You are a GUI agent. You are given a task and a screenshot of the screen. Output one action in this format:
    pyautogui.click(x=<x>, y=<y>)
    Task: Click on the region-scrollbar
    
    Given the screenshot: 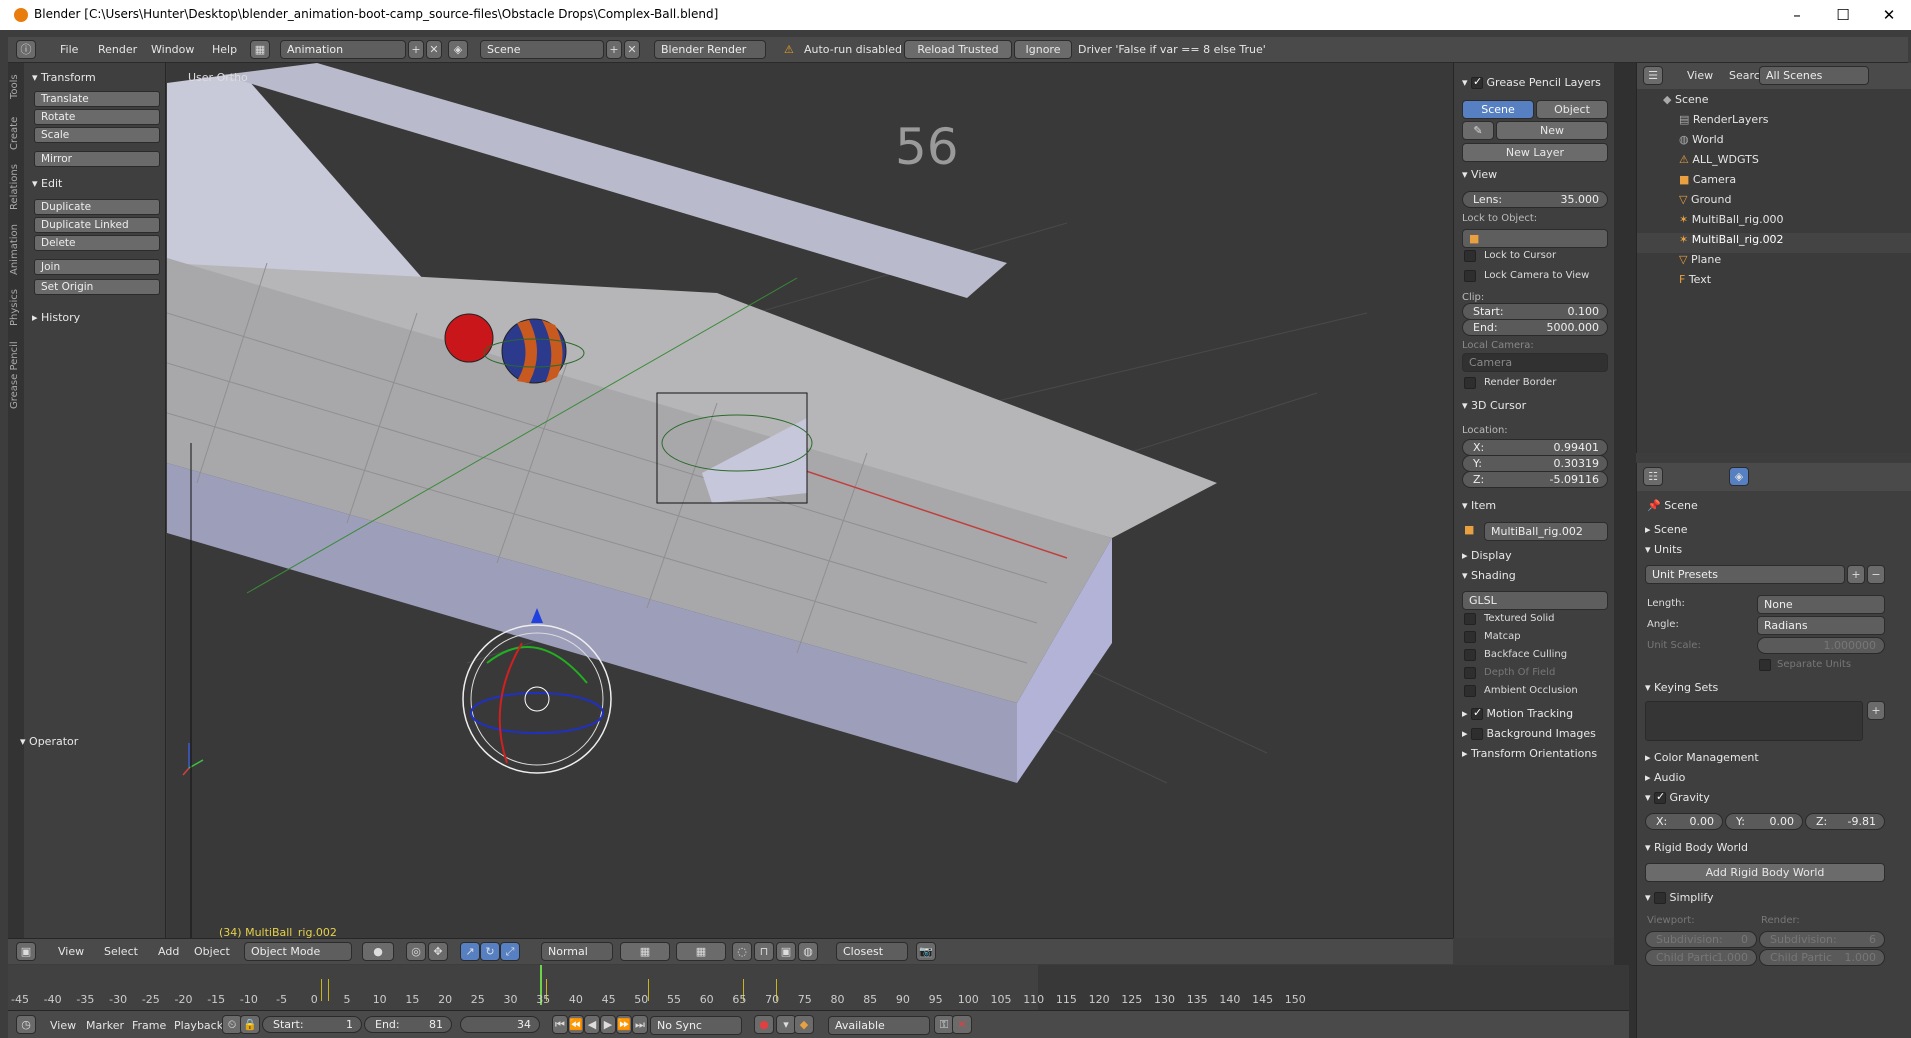 What is the action you would take?
    pyautogui.click(x=1625, y=550)
    